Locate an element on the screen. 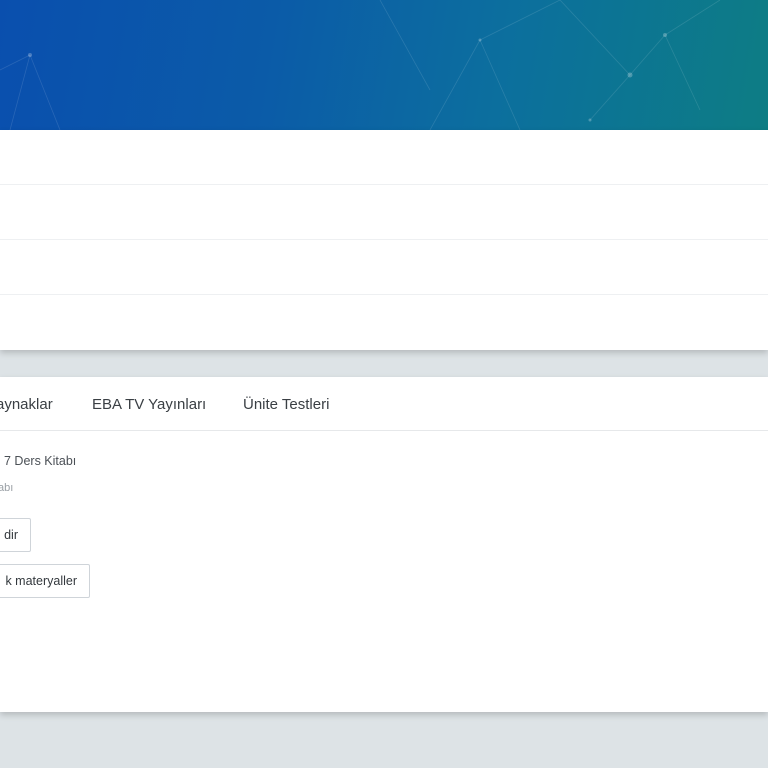 The image size is (768, 768). download-button: dir is located at coordinates (15, 535).